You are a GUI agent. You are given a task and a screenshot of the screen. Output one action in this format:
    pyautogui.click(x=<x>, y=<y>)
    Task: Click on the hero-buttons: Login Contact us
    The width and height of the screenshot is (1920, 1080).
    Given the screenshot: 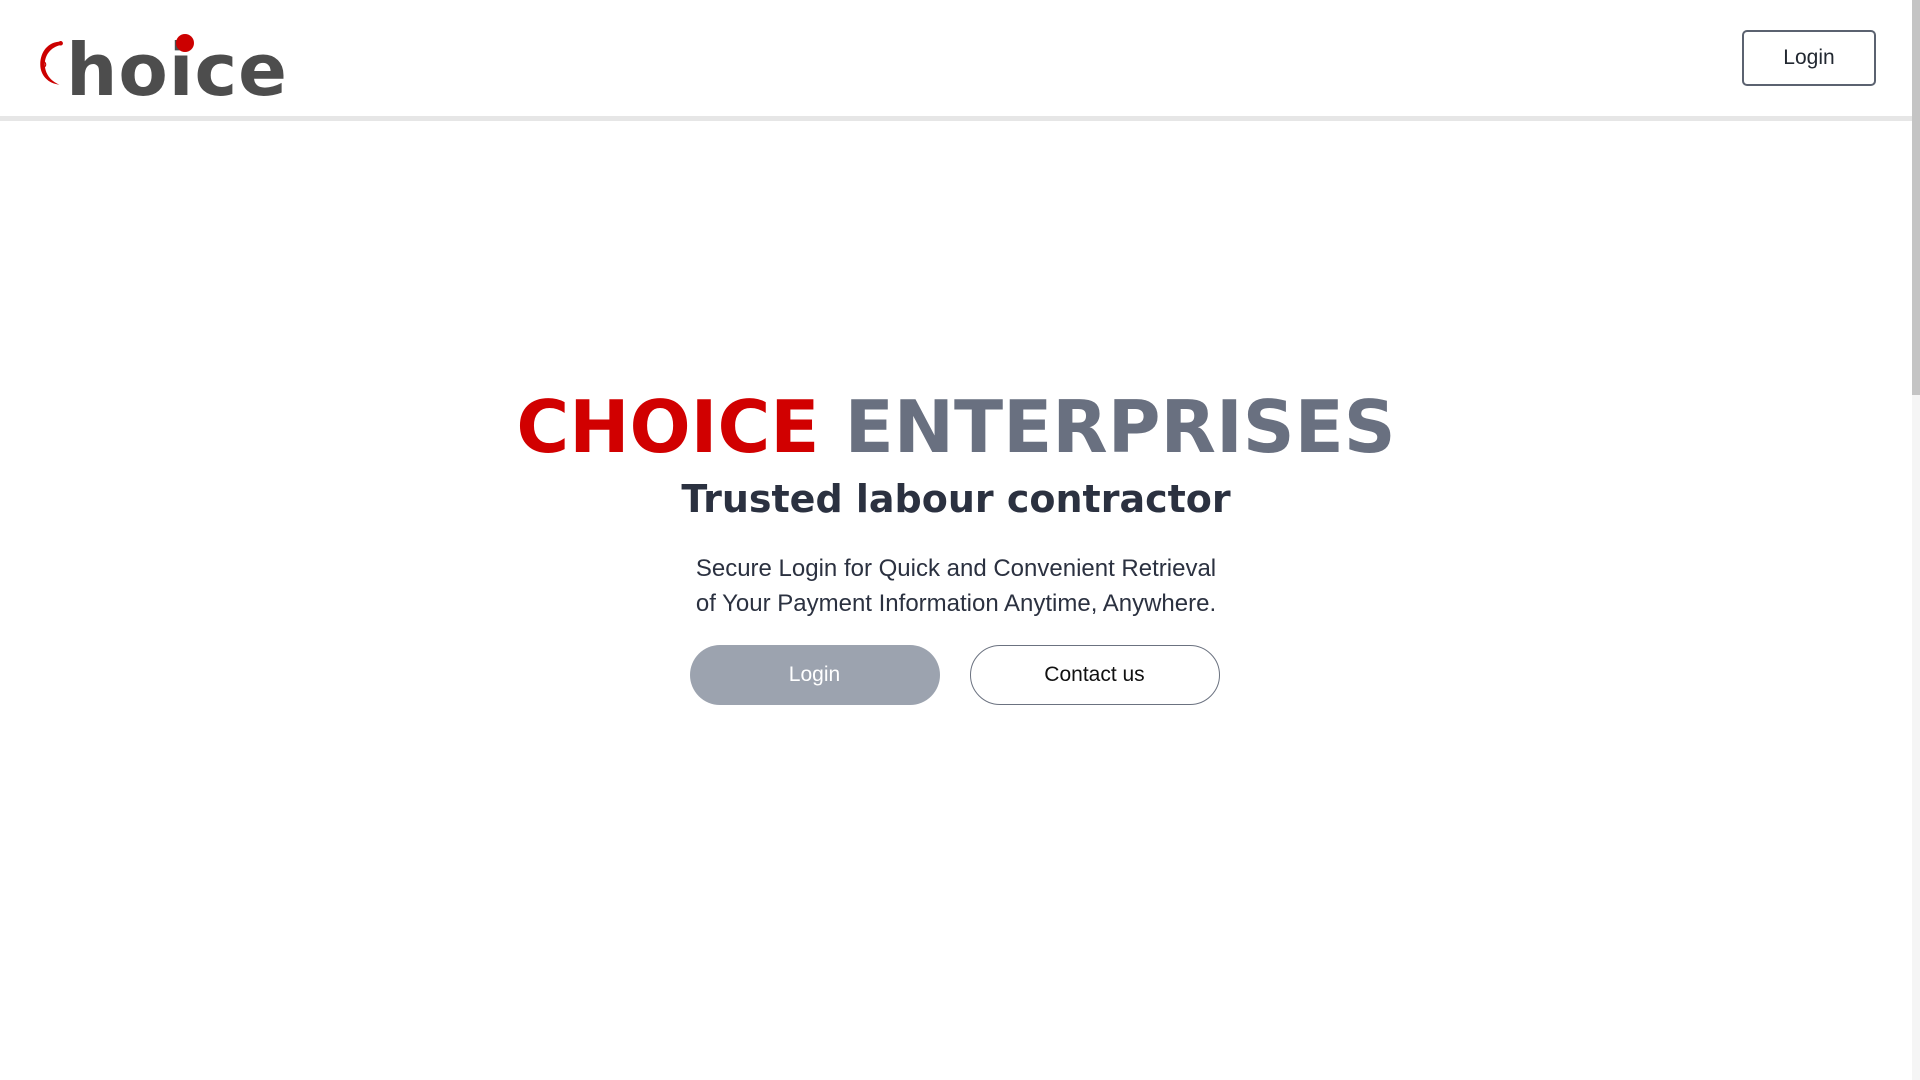 What is the action you would take?
    pyautogui.click(x=956, y=675)
    